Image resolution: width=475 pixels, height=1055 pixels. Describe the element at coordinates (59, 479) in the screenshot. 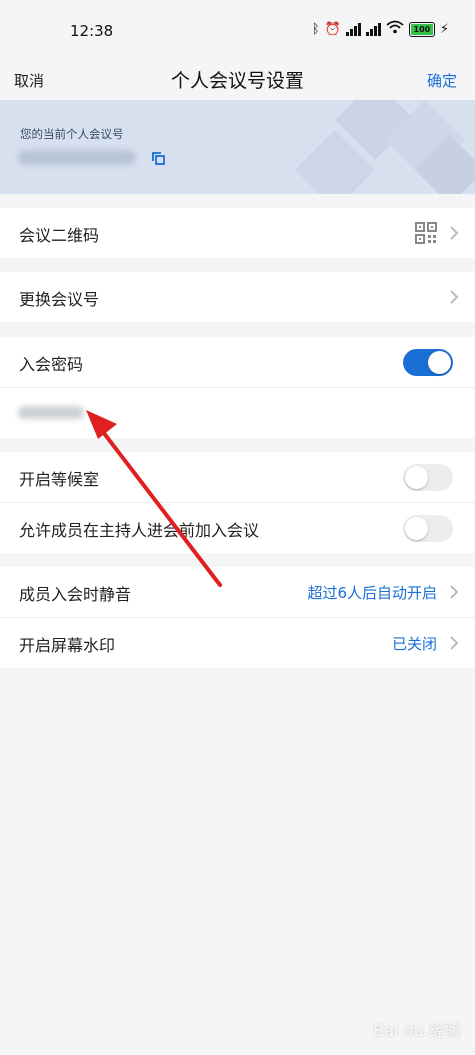

I see `waiting-room-label: 开启等候室` at that location.